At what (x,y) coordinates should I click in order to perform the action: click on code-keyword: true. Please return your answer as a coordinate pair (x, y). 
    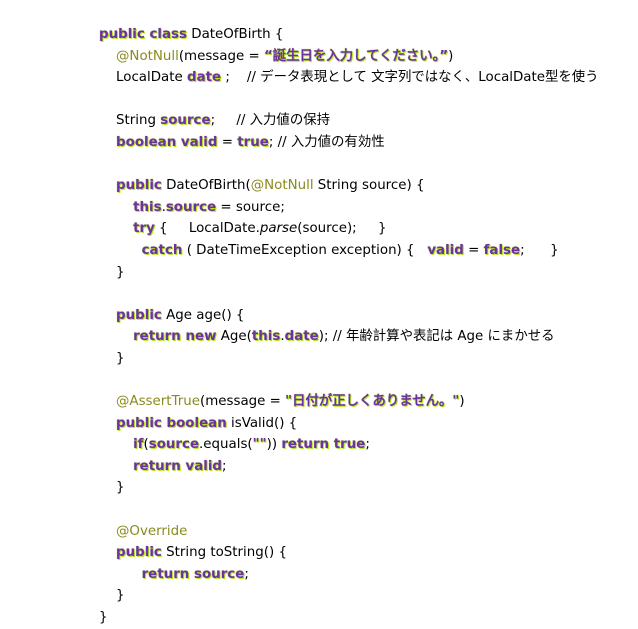
    Looking at the image, I should click on (253, 142).